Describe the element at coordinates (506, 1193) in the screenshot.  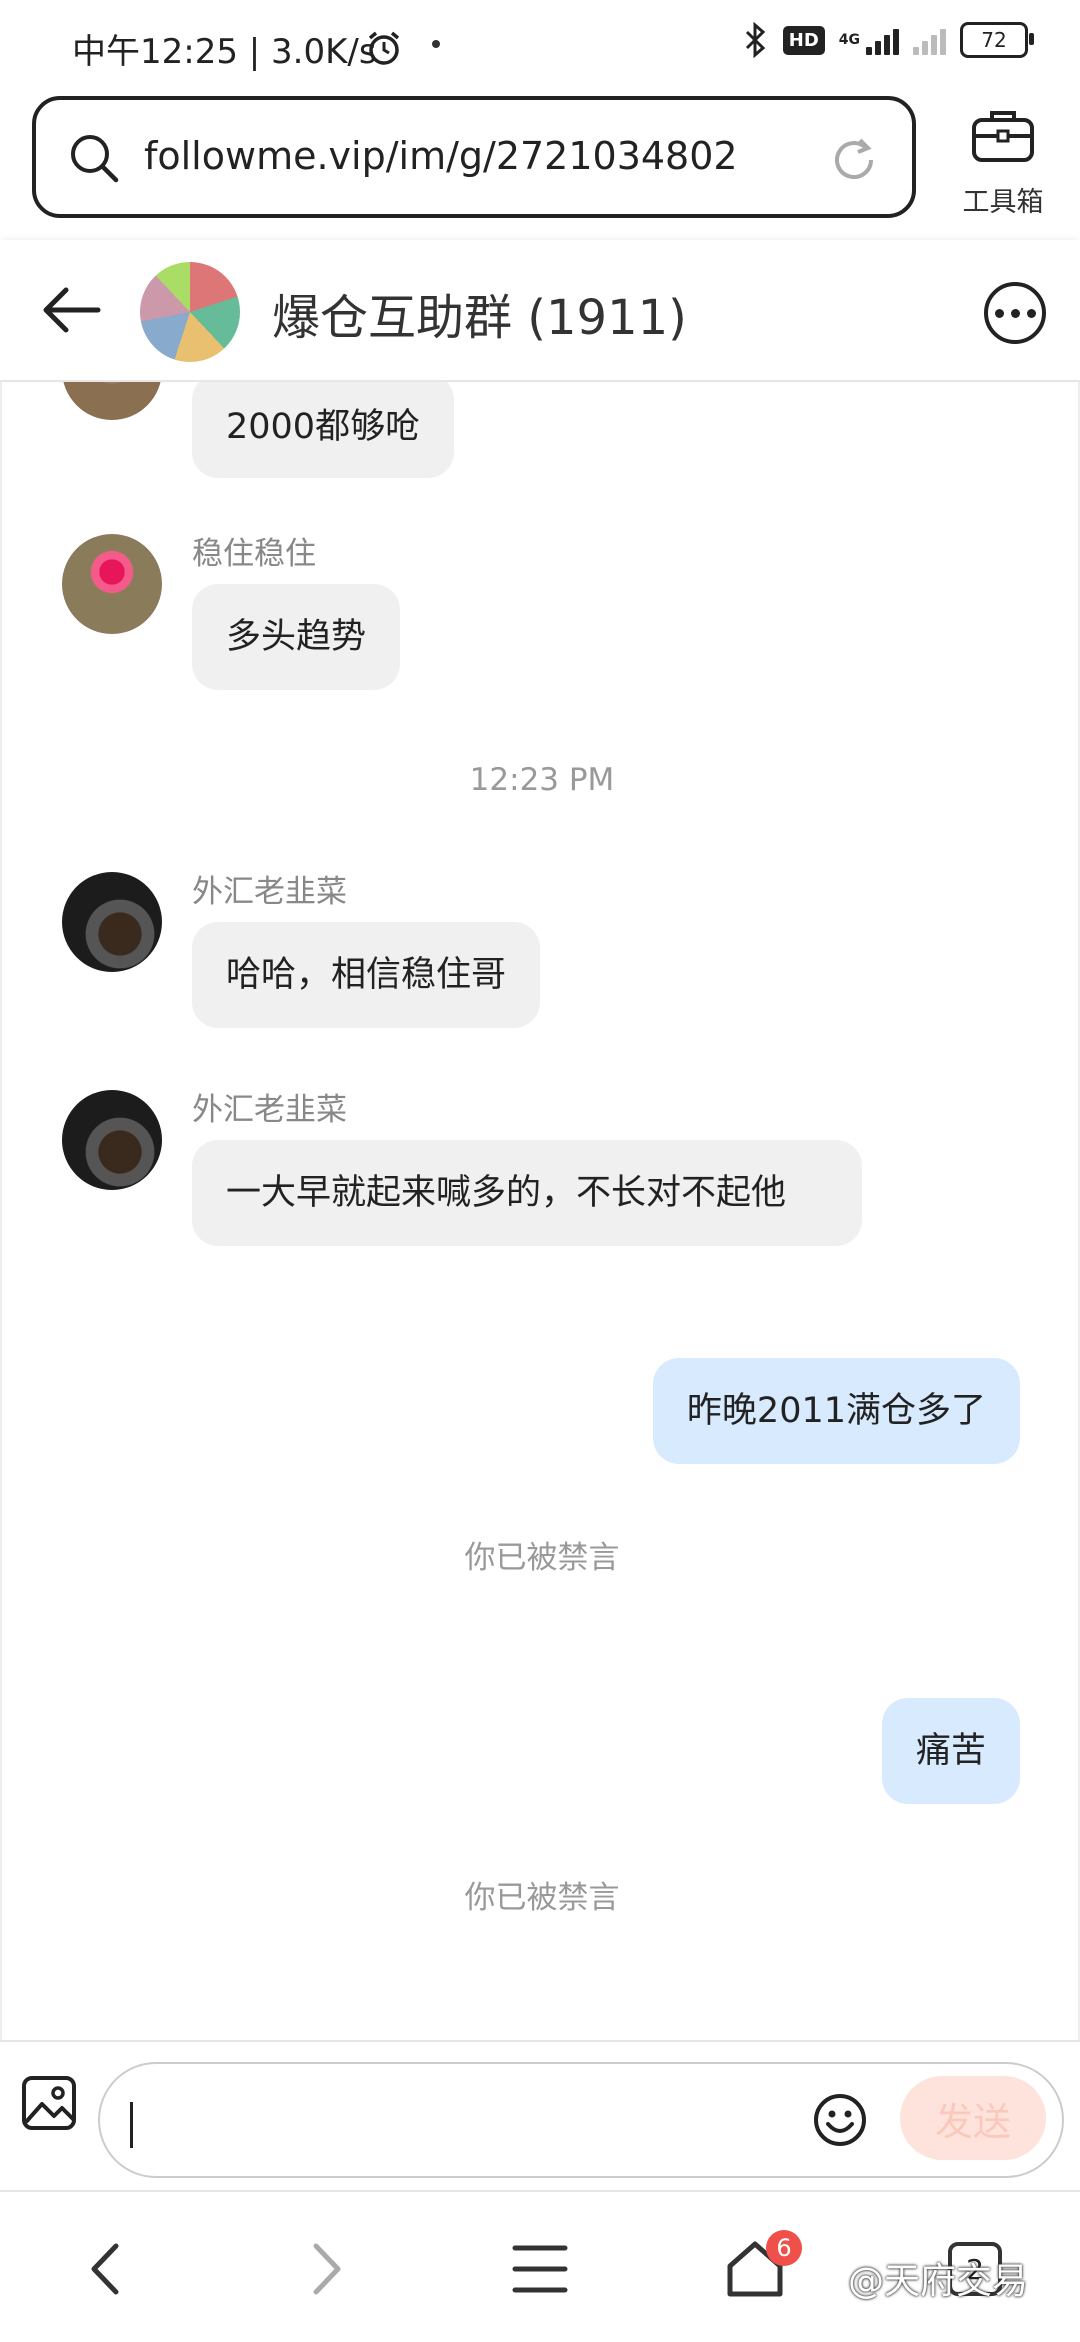
I see `message-text: 一大早就起来喊多的，不长对不起他` at that location.